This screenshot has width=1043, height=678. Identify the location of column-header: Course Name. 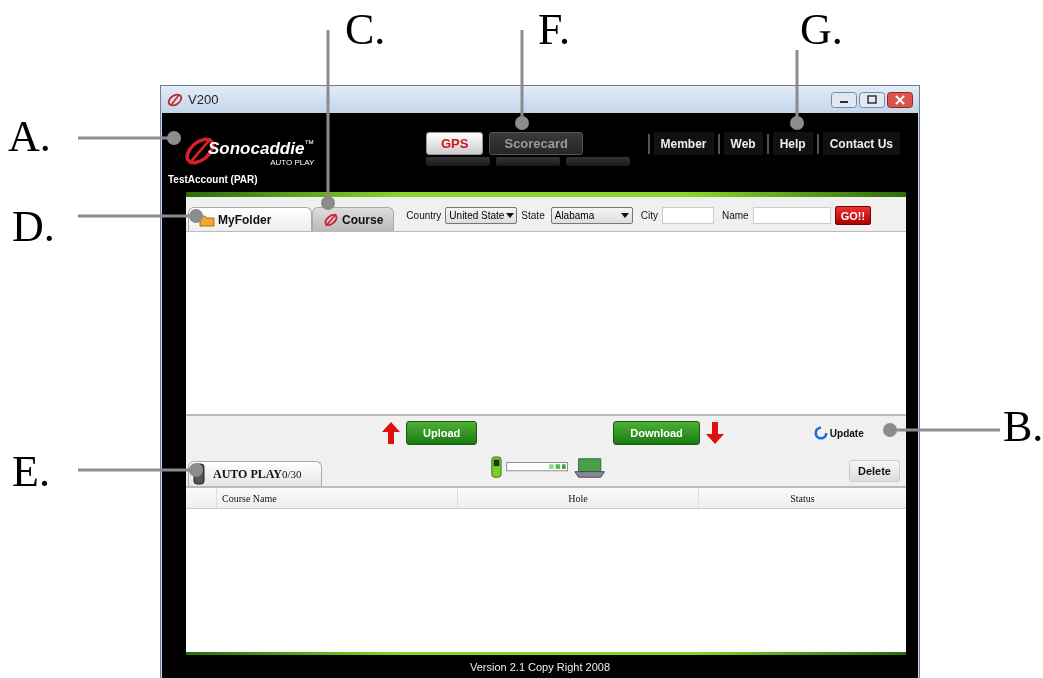
(337, 498).